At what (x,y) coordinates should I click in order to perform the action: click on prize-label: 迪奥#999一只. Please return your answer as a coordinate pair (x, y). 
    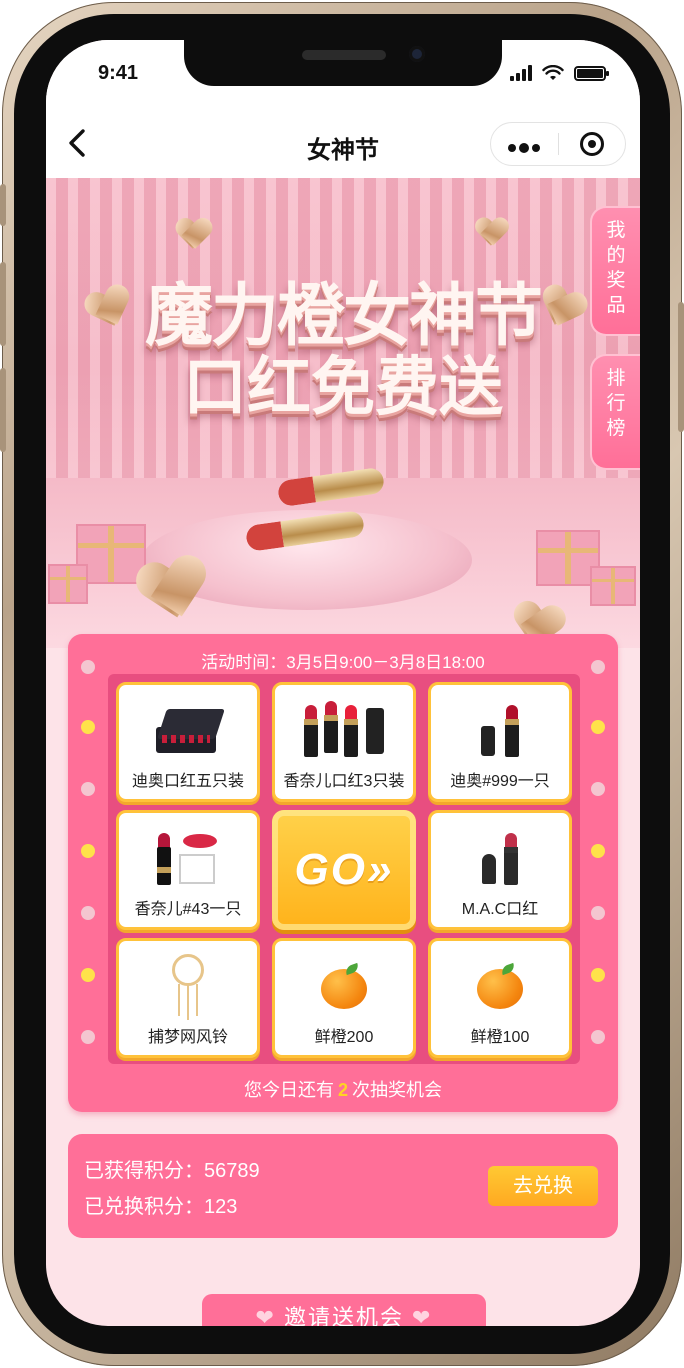
    Looking at the image, I should click on (500, 781).